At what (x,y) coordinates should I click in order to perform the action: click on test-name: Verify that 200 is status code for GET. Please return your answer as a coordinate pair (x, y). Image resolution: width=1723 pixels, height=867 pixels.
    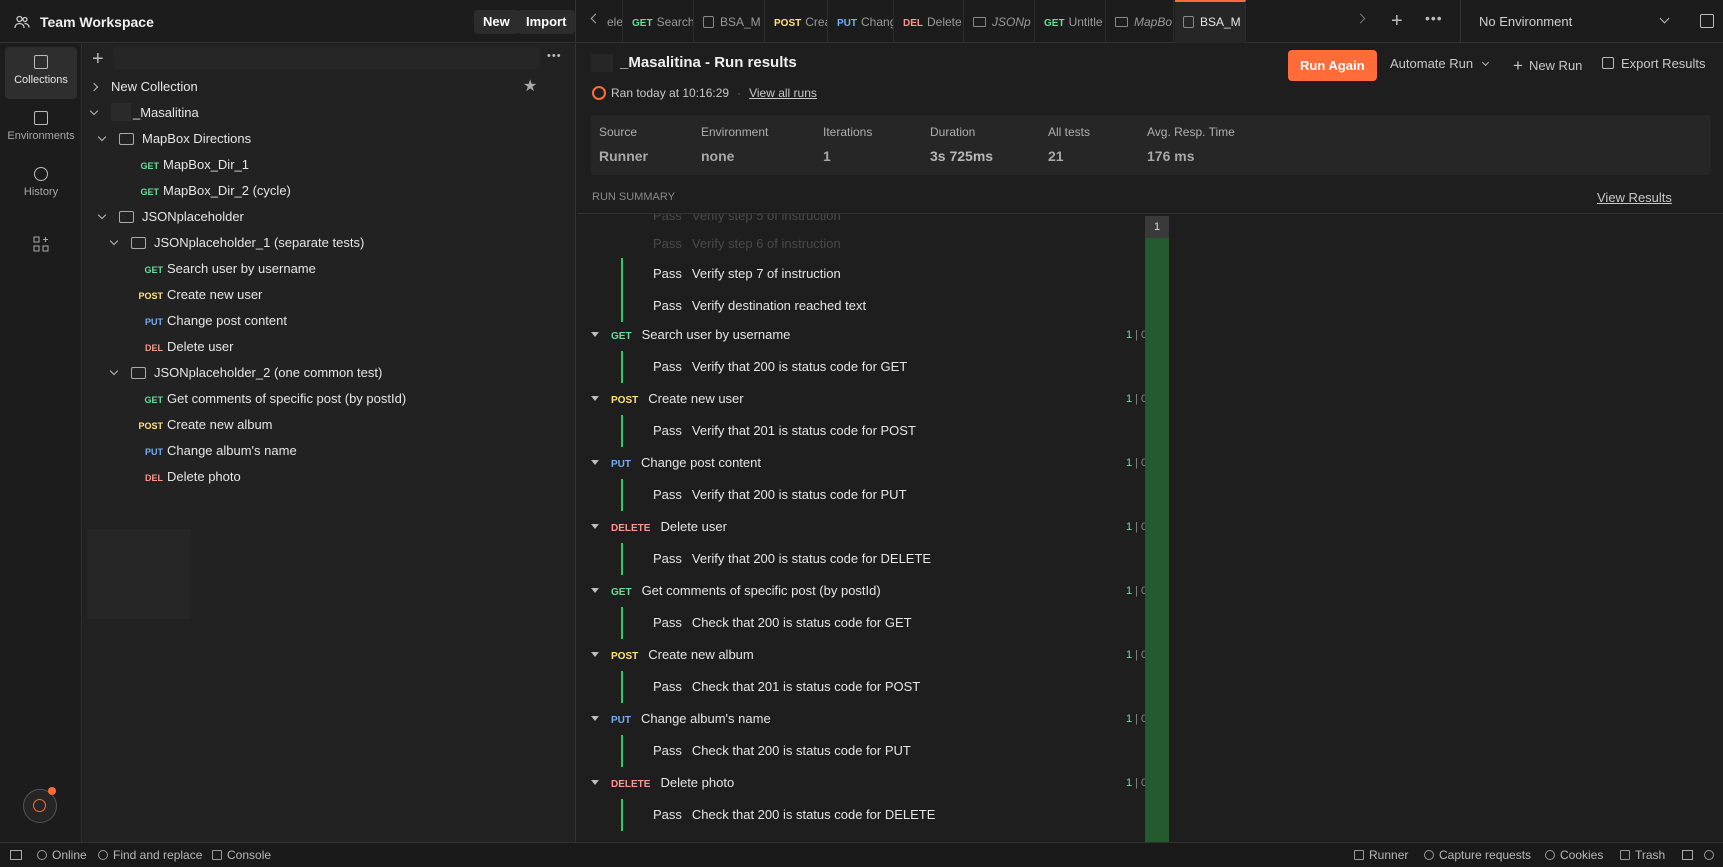
    Looking at the image, I should click on (799, 366).